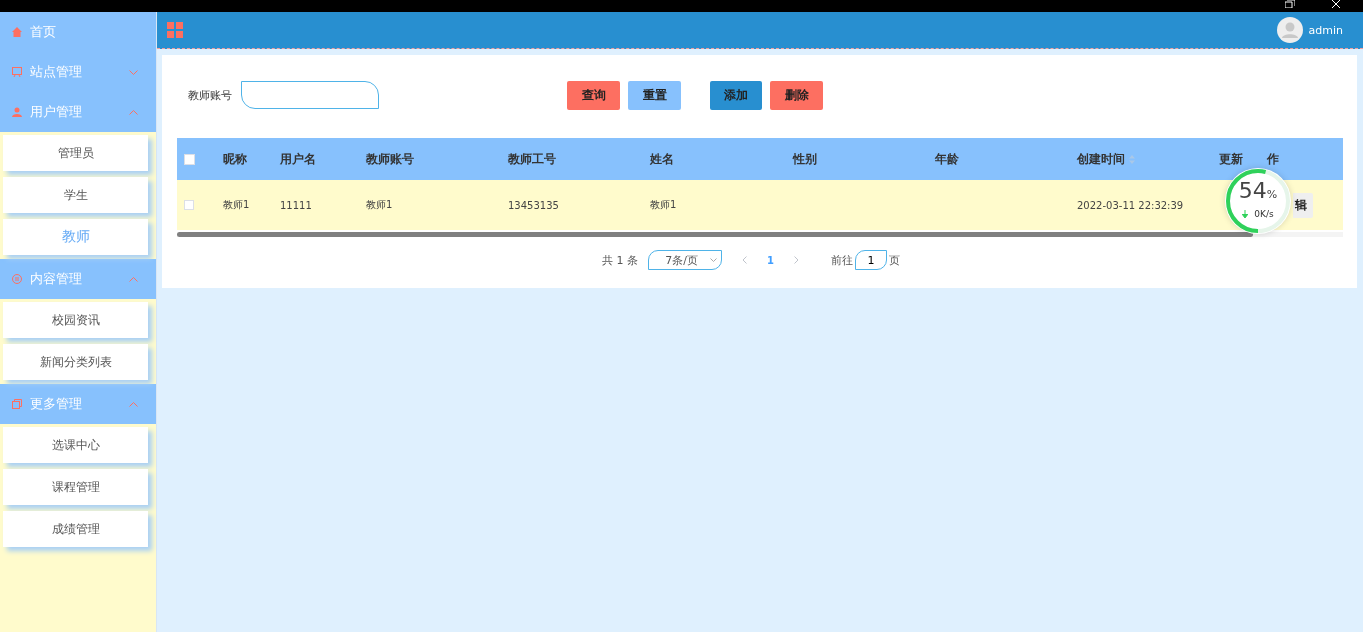 The width and height of the screenshot is (1363, 632). I want to click on percent-unit: %, so click(1272, 194).